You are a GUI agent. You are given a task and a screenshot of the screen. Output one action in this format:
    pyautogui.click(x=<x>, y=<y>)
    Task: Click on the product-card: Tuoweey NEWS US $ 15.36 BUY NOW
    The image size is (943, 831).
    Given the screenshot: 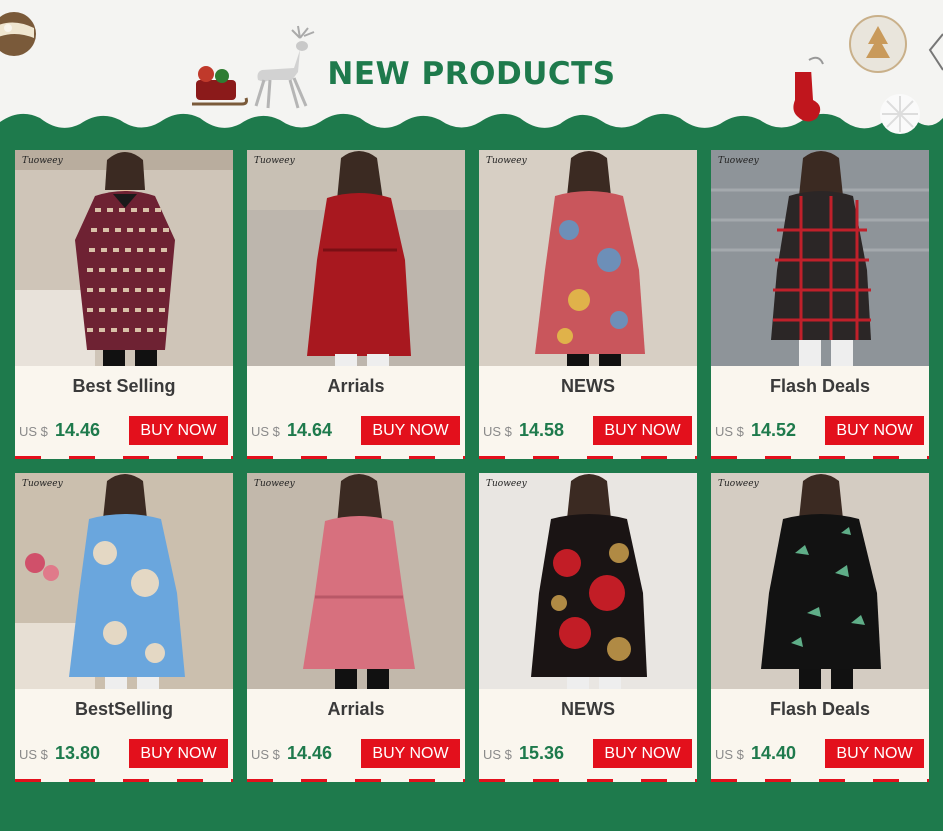 What is the action you would take?
    pyautogui.click(x=588, y=627)
    